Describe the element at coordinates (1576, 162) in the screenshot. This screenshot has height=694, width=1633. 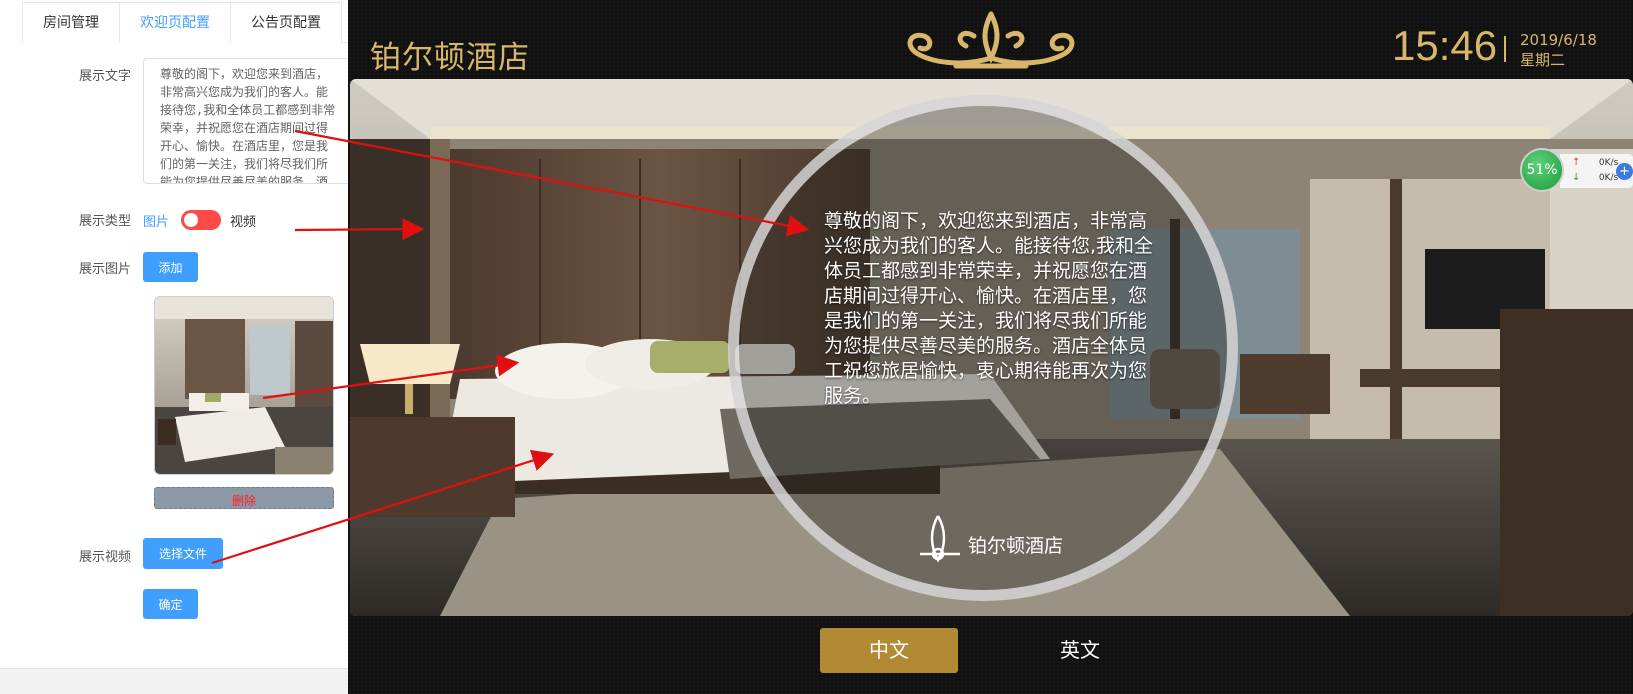
I see `upload-arrow-icon: ↑` at that location.